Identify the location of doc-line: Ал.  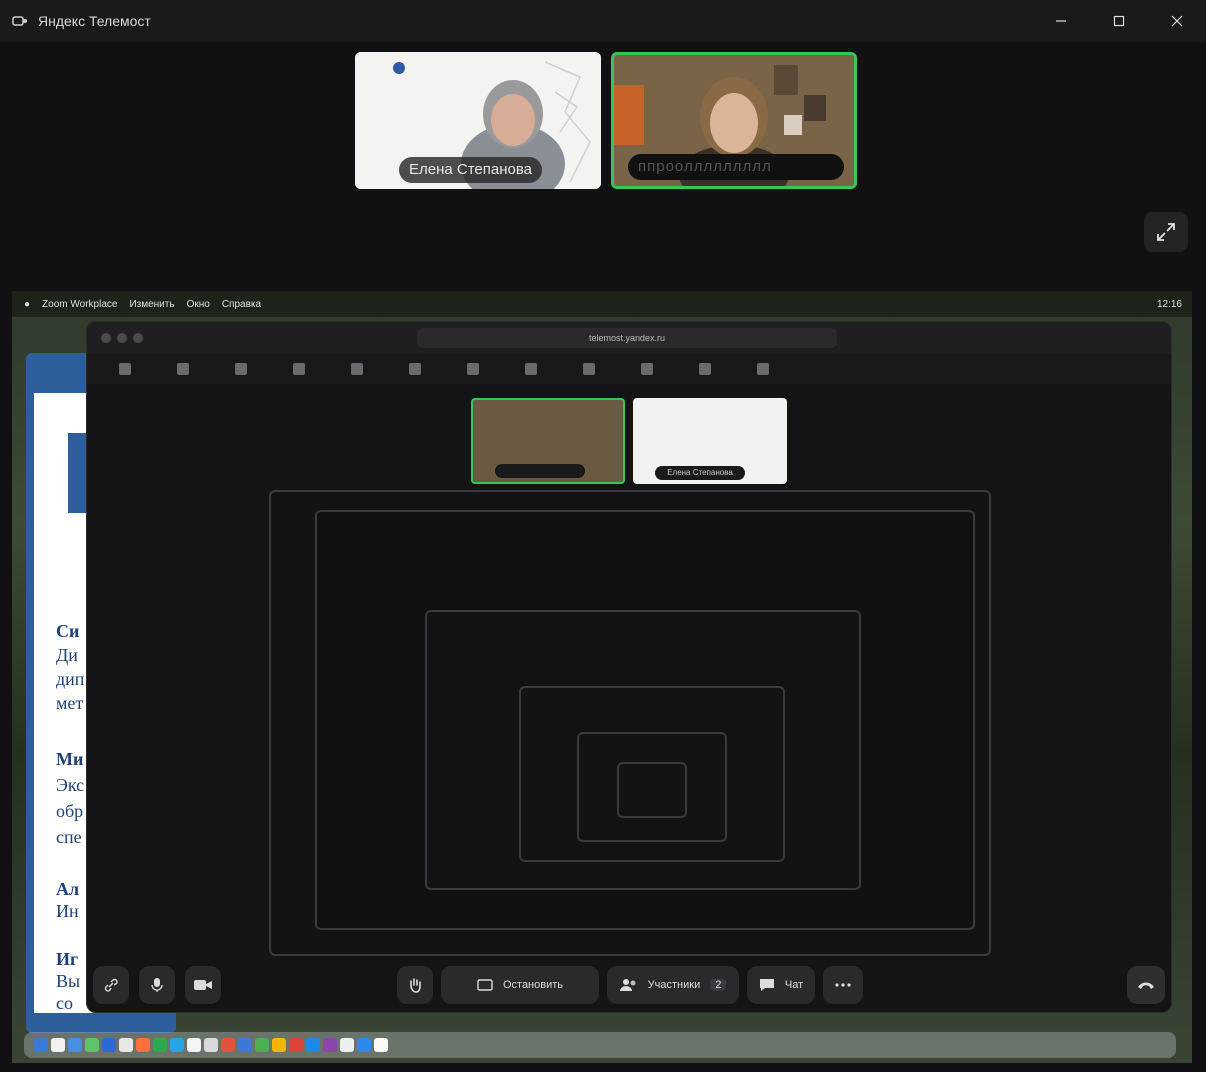
(68, 889).